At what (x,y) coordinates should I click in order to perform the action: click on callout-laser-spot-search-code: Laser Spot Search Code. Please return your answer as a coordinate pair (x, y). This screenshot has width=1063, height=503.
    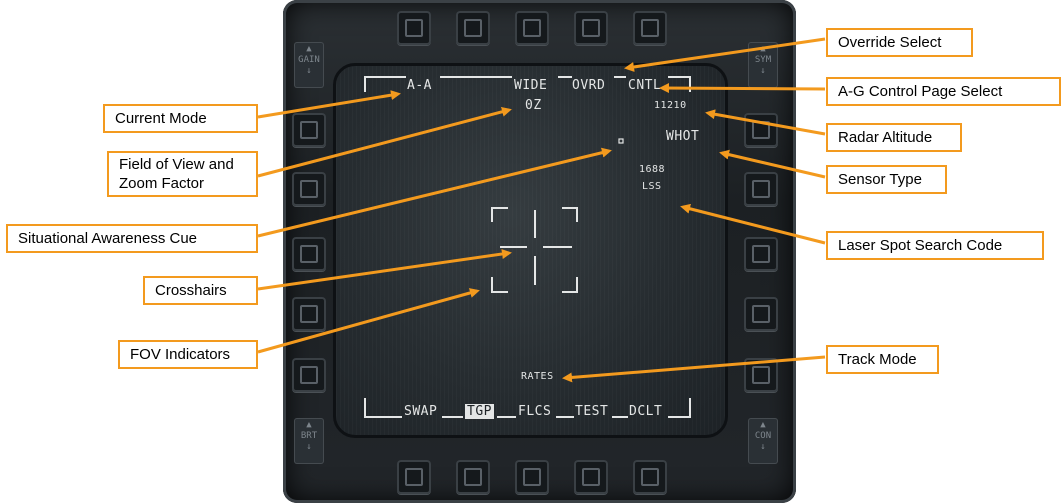
    Looking at the image, I should click on (935, 245).